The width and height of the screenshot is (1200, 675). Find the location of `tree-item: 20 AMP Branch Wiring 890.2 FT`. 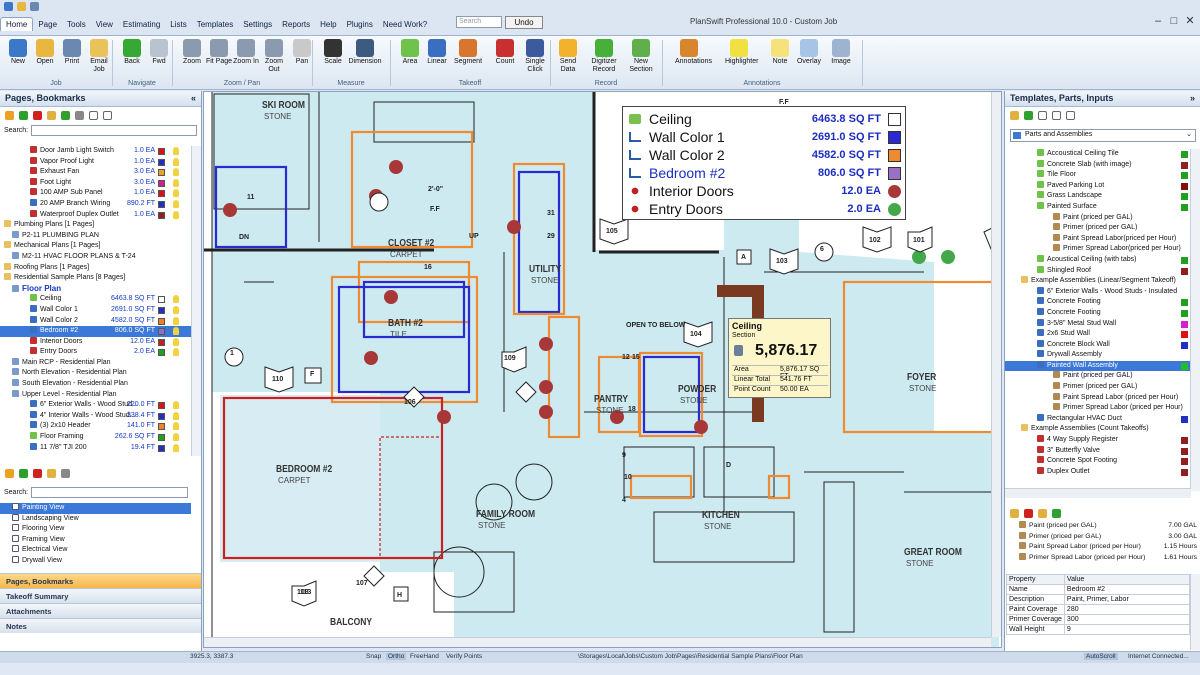

tree-item: 20 AMP Branch Wiring 890.2 FT is located at coordinates (95, 204).